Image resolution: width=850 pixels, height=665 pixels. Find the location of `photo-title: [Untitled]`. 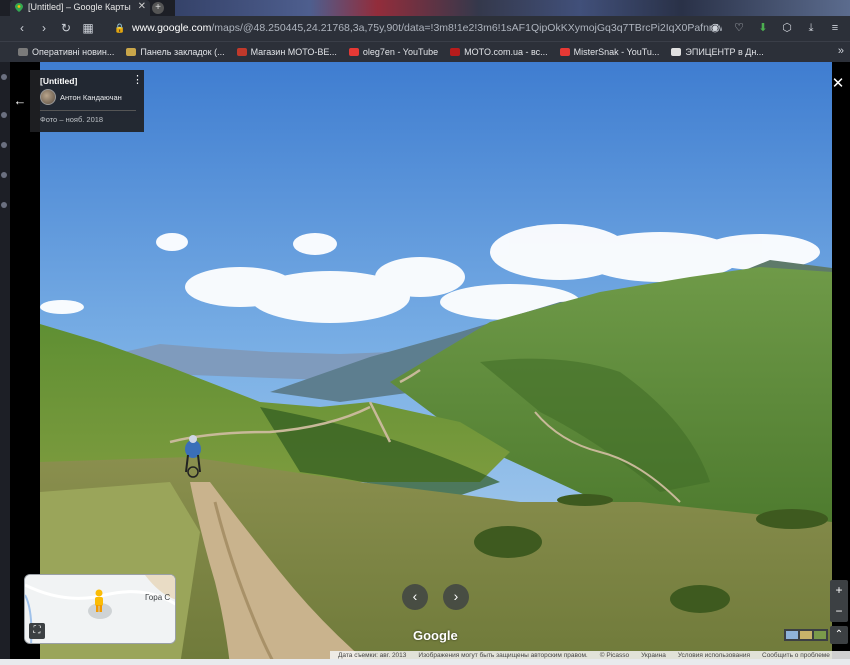

photo-title: [Untitled] is located at coordinates (59, 81).